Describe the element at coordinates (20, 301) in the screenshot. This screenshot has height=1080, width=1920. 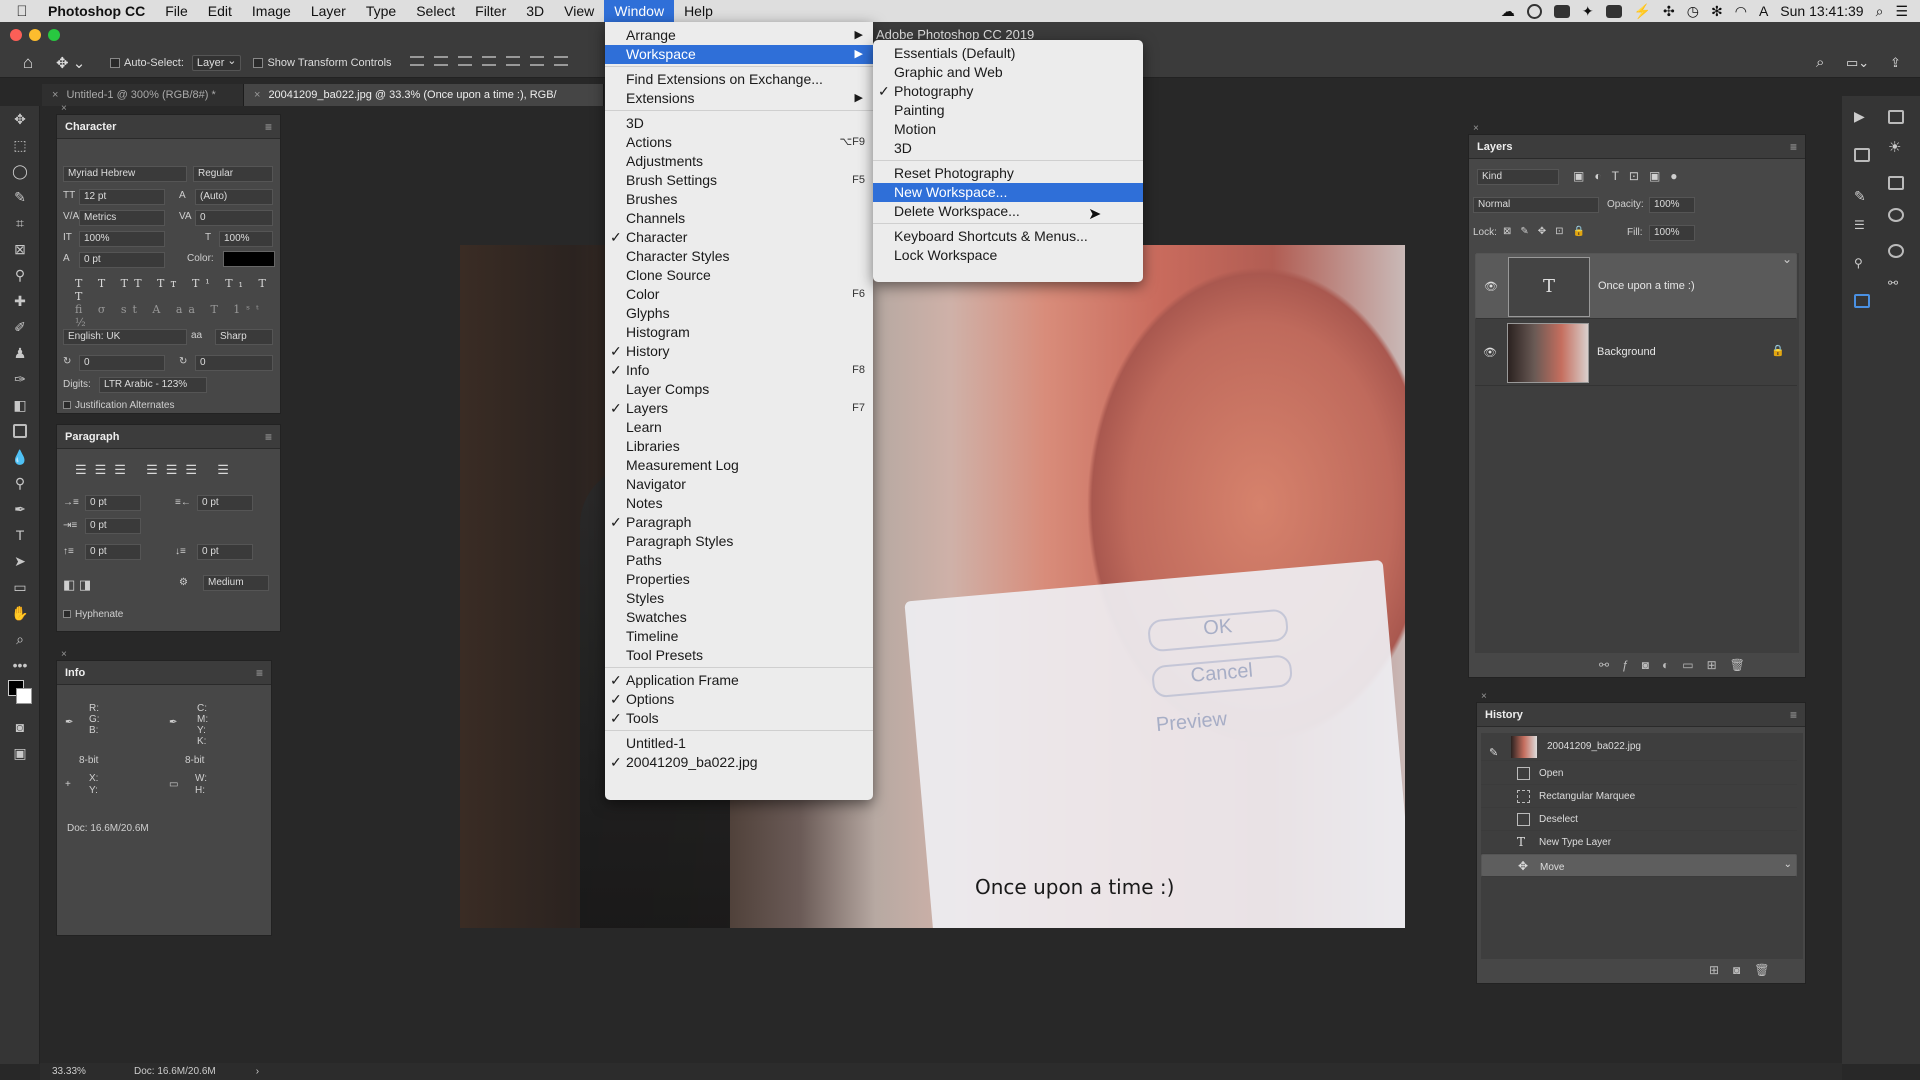
I see `healing-tool-icon: ✚` at that location.